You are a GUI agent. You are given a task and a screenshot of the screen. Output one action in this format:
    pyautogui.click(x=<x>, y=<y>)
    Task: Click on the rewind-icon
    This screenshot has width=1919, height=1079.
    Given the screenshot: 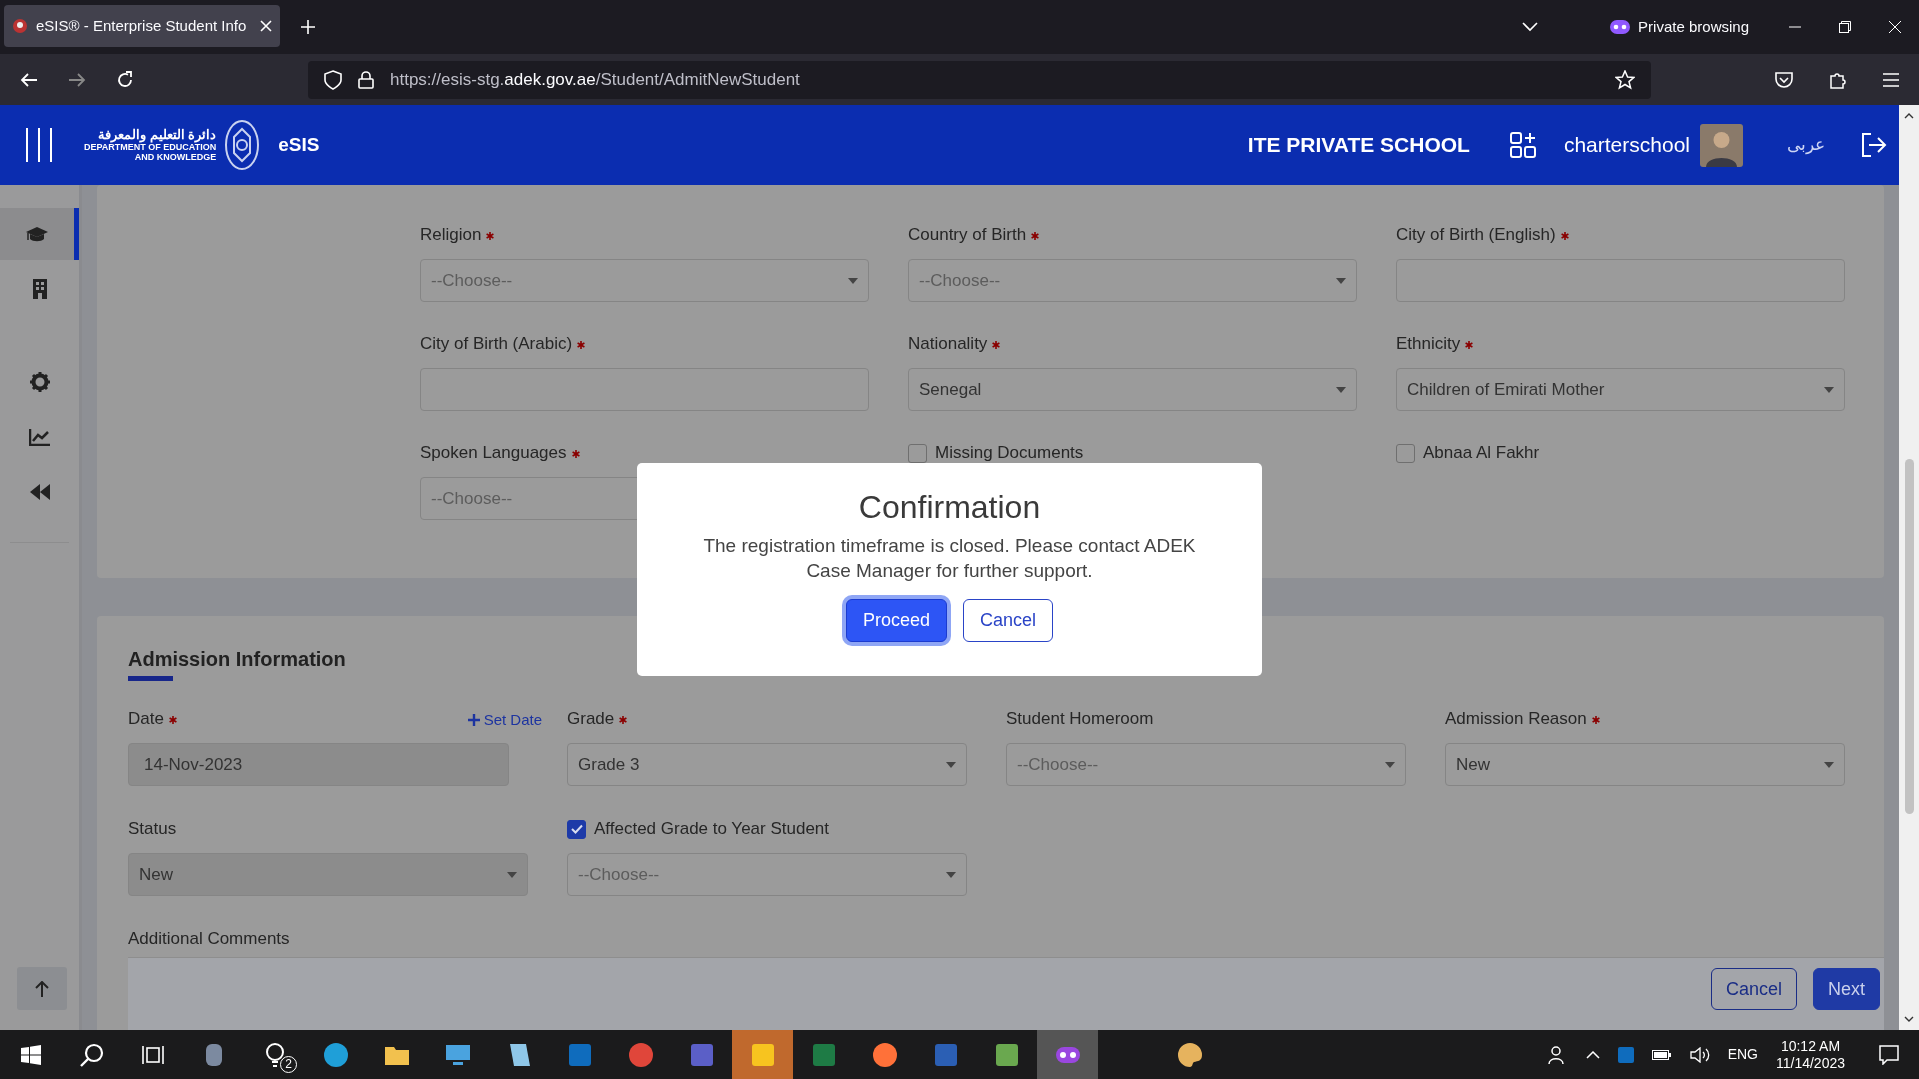 What is the action you would take?
    pyautogui.click(x=39, y=492)
    